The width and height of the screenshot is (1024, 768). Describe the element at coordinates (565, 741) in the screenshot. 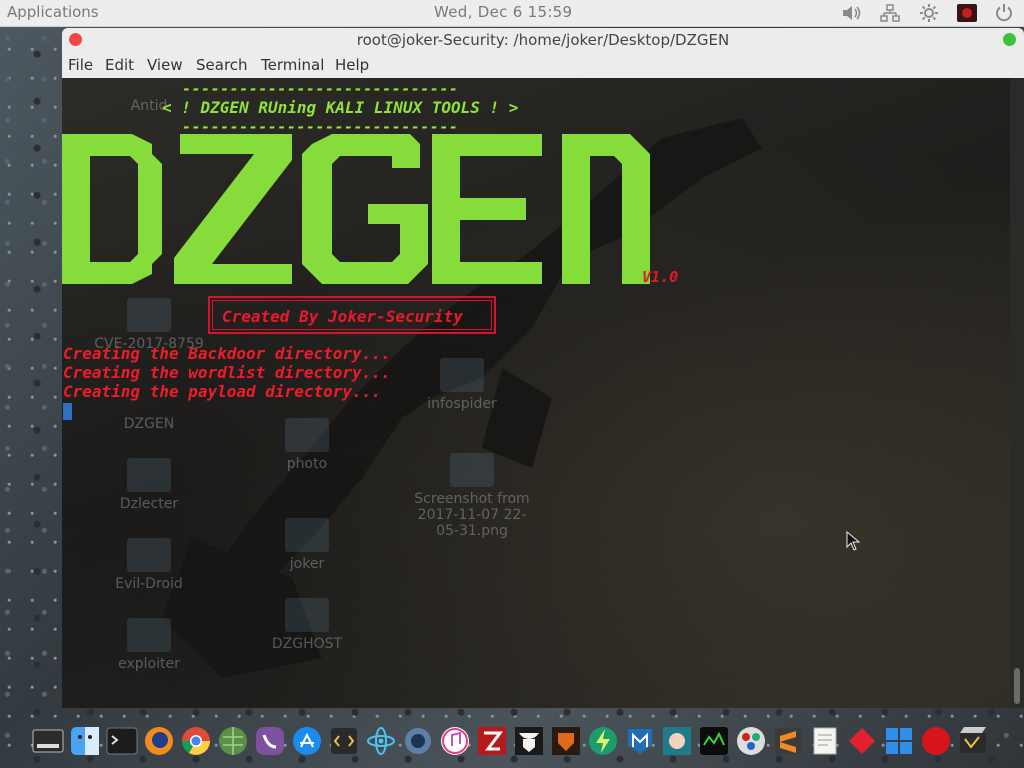

I see `mask-icon` at that location.